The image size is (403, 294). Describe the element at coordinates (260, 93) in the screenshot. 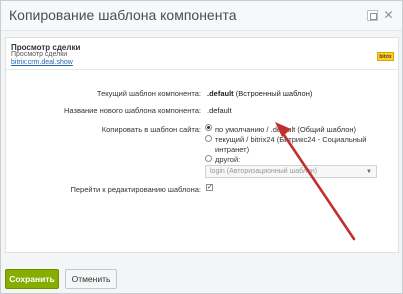

I see `current-template-value: .default (Встроенный шаблон)` at that location.